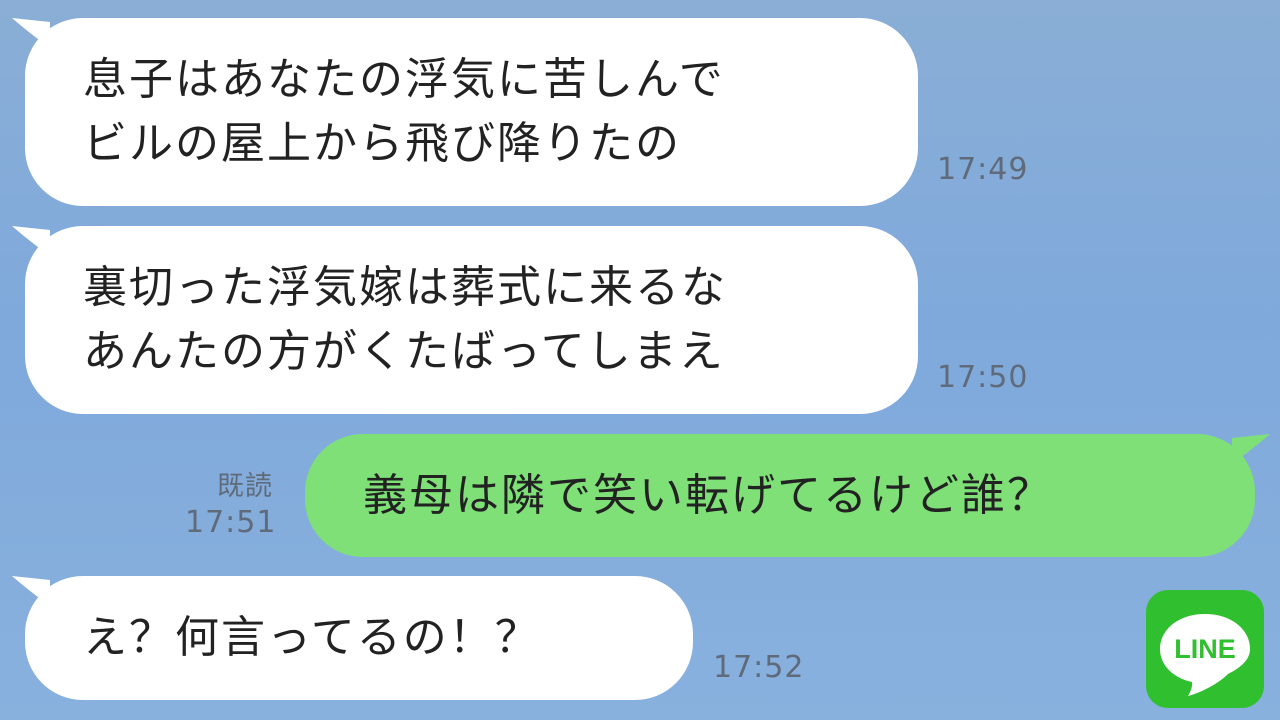  What do you see at coordinates (404, 79) in the screenshot?
I see `message-text-line: 息子はあなたの浮気に苦しんで` at bounding box center [404, 79].